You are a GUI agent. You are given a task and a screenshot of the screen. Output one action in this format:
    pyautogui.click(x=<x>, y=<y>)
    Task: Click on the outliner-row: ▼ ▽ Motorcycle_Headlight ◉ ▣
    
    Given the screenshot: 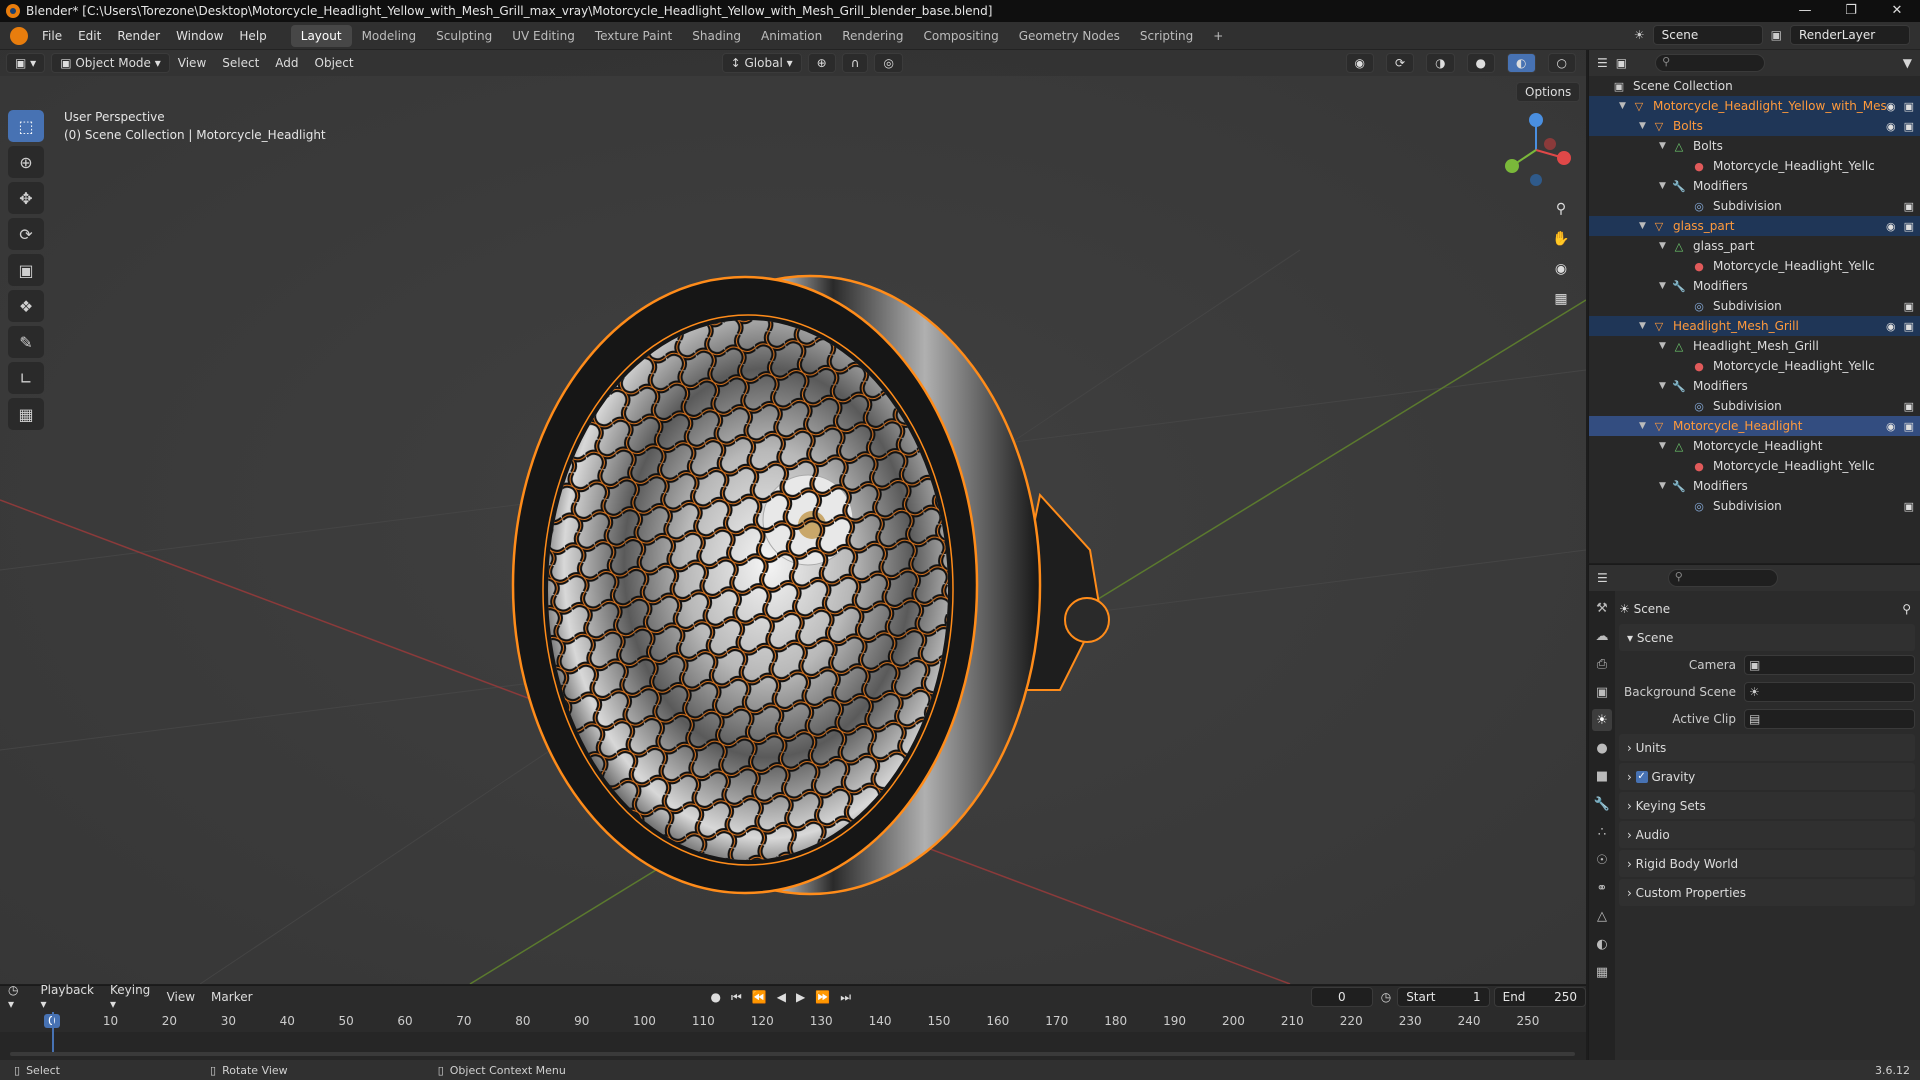 What is the action you would take?
    pyautogui.click(x=1754, y=426)
    